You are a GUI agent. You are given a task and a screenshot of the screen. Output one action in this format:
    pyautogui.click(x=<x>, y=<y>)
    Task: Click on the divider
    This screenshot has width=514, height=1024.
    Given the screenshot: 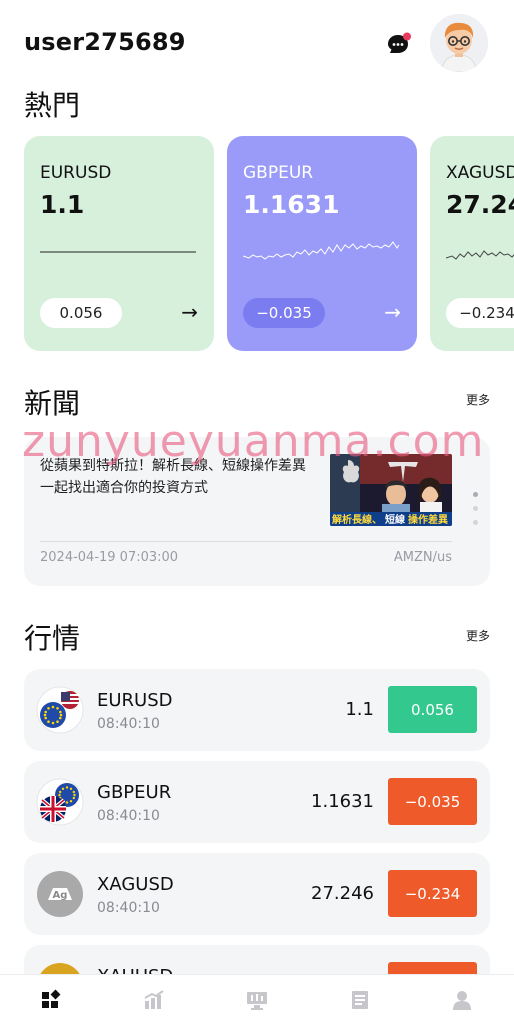 What is the action you would take?
    pyautogui.click(x=246, y=541)
    